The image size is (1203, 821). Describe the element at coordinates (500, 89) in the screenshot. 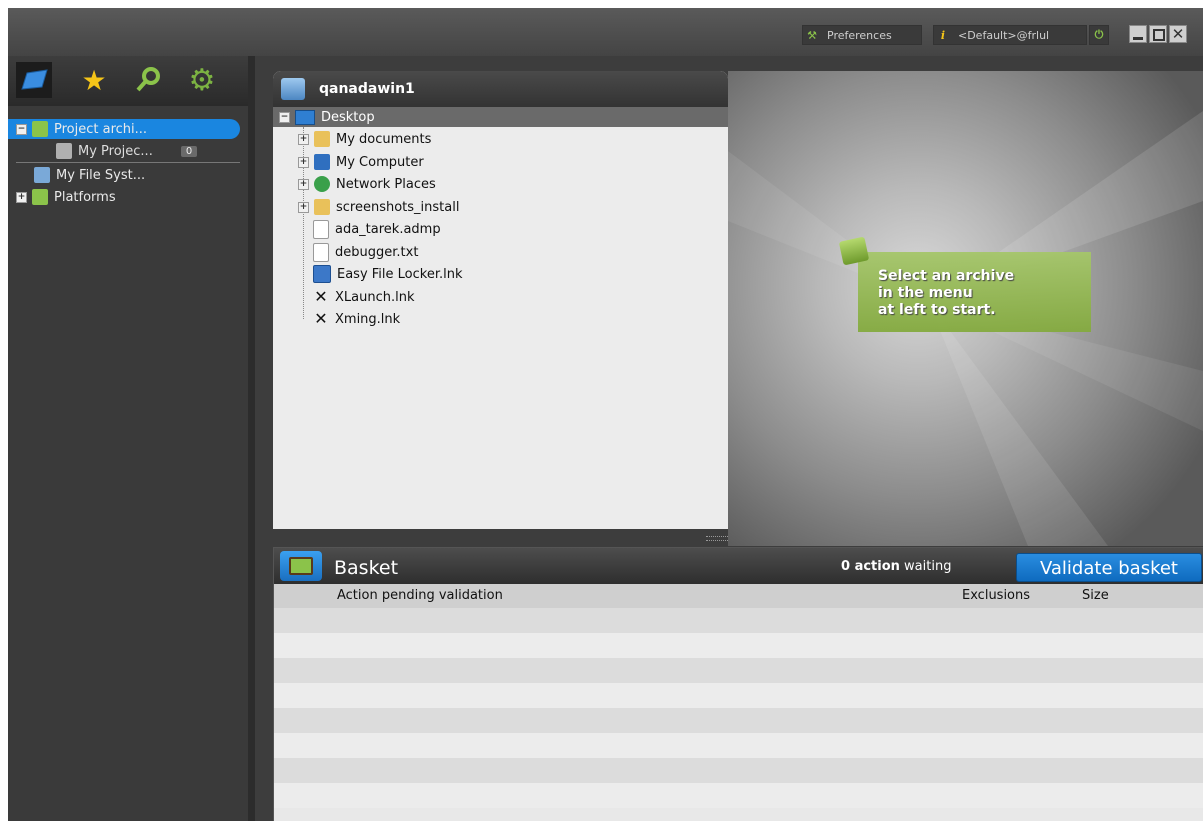

I see `explorer-header: qanadawin1` at that location.